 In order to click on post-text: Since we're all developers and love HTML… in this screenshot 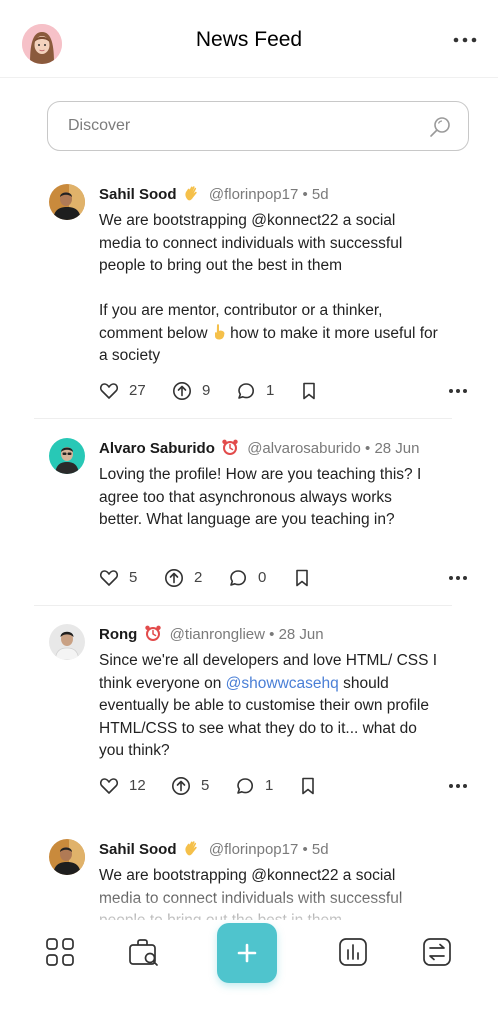, I will do `click(269, 706)`.